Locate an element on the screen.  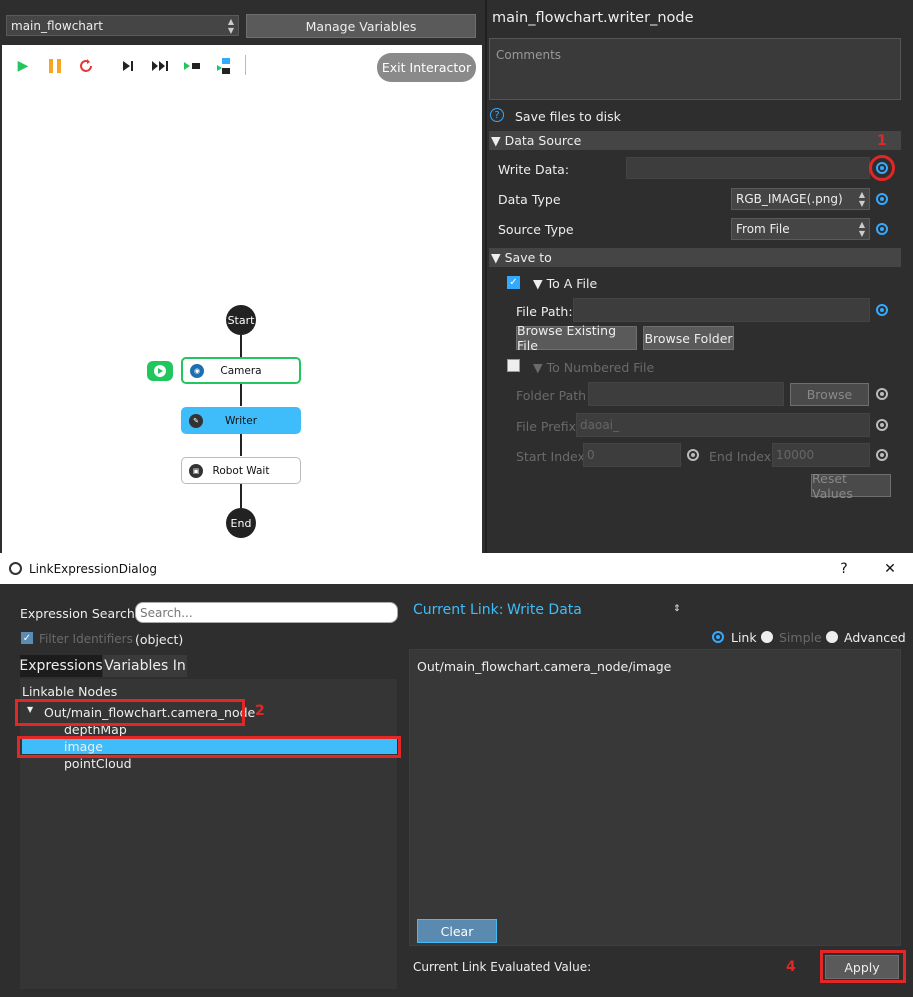
mode-link-radio is located at coordinates (718, 637).